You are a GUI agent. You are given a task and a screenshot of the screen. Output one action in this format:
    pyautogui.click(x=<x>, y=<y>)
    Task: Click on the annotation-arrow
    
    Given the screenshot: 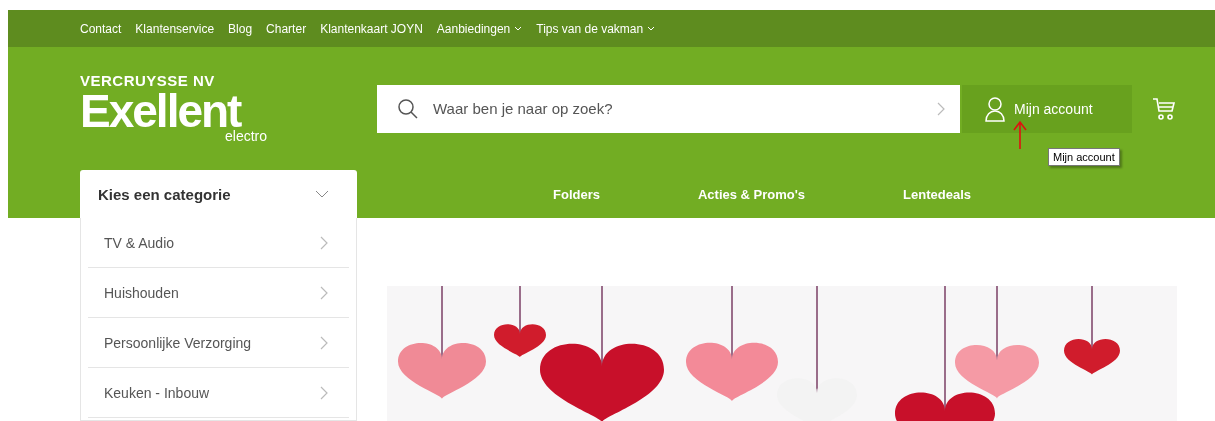 What is the action you would take?
    pyautogui.click(x=1020, y=135)
    